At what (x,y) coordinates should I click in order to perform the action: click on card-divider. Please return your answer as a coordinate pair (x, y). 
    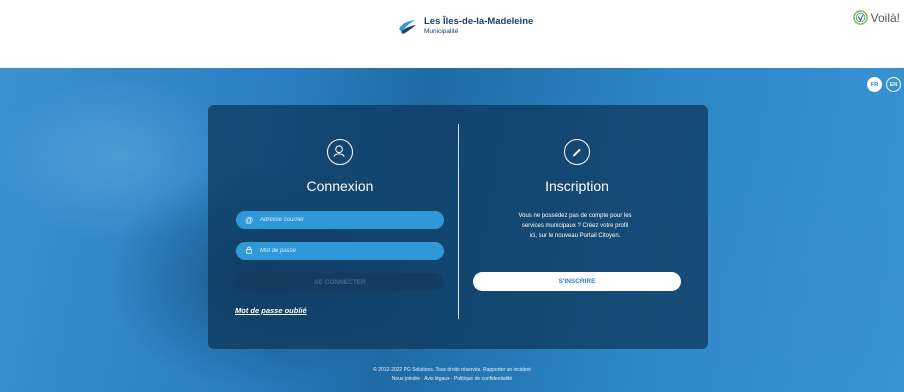
    Looking at the image, I should click on (458, 221).